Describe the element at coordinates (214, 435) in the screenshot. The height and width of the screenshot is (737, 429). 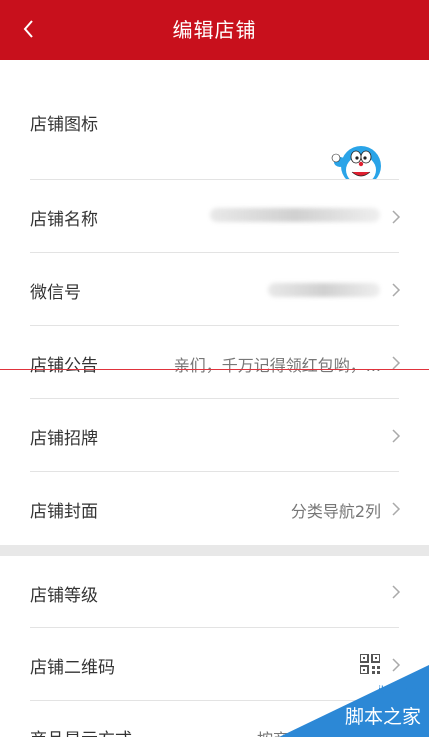
I see `store-signboard-row: 店铺招牌` at that location.